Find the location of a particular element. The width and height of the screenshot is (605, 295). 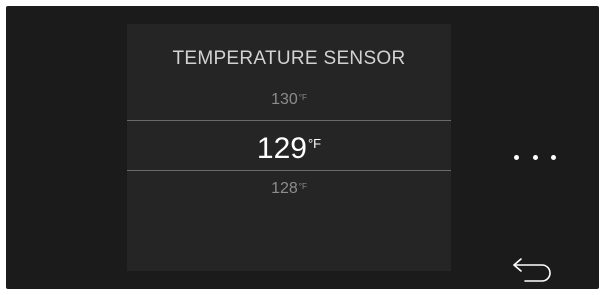

temperature-option-next: 128°F is located at coordinates (289, 189).